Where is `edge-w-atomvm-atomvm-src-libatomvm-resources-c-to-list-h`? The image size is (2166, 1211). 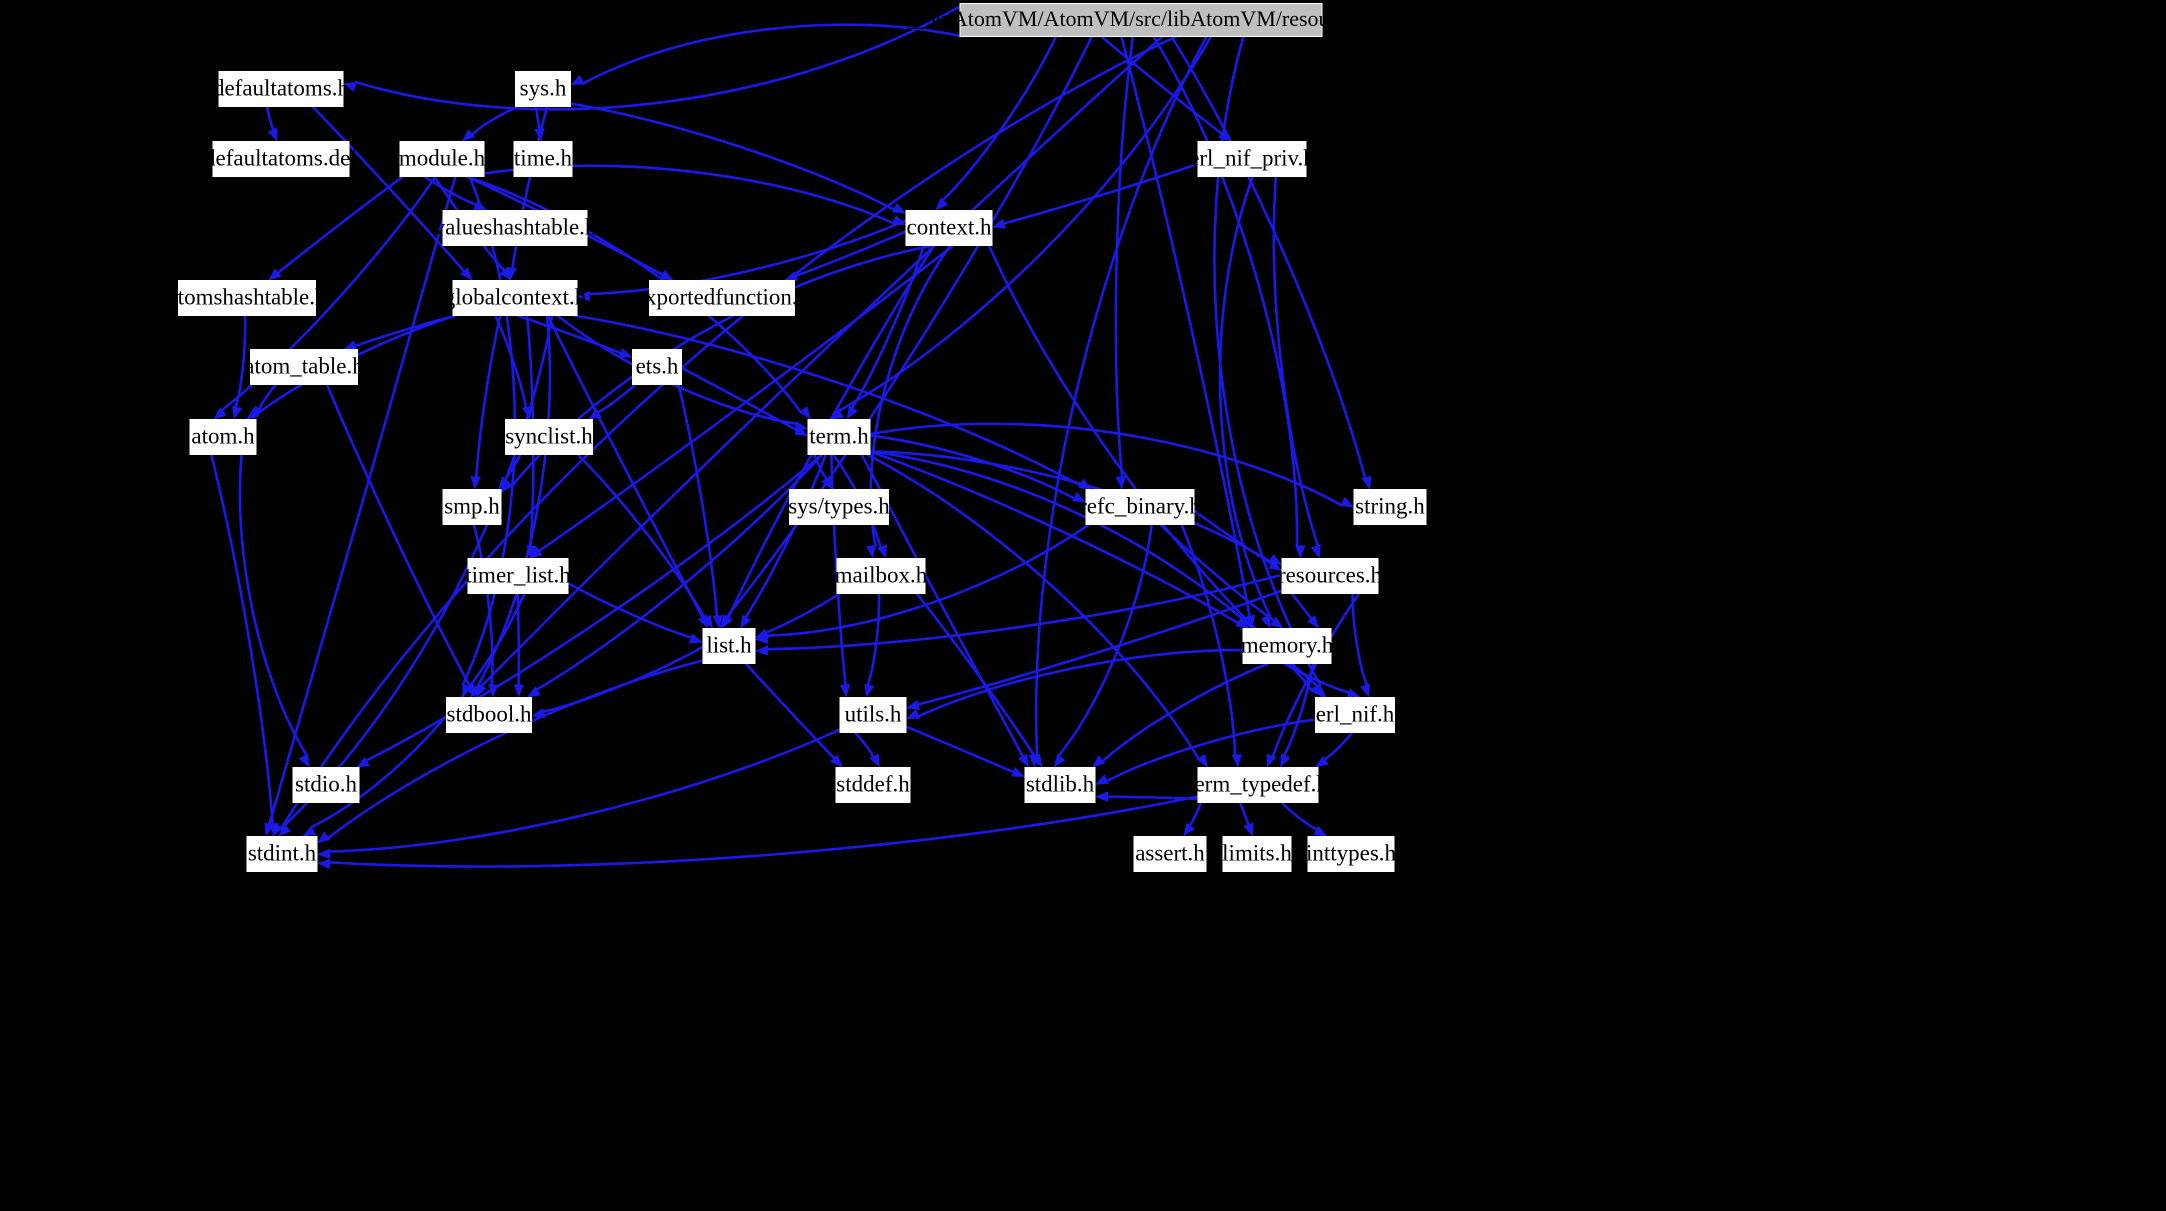 edge-w-atomvm-atomvm-src-libatomvm-resources-c-to-list-h is located at coordinates (909, 327).